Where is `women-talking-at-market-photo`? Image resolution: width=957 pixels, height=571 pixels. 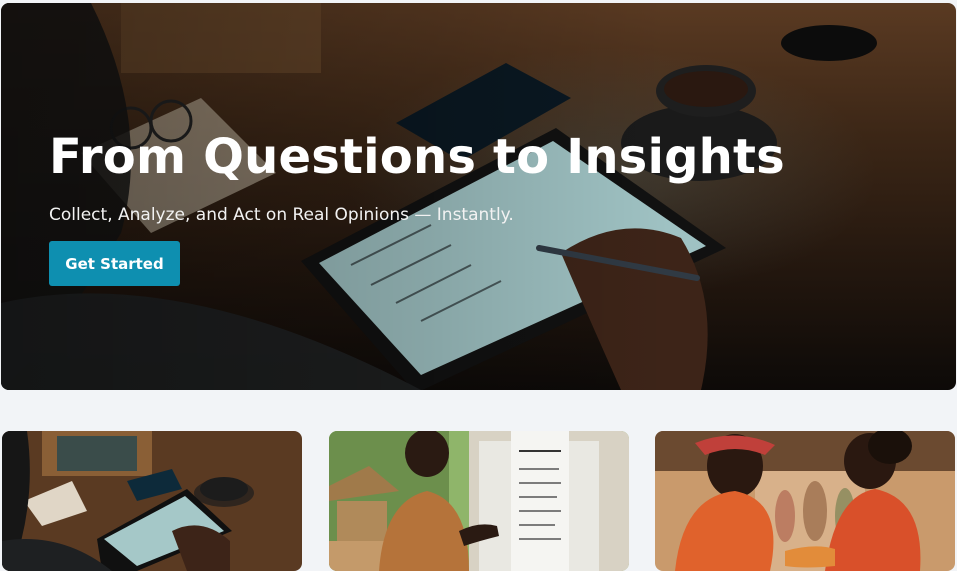 women-talking-at-market-photo is located at coordinates (805, 501).